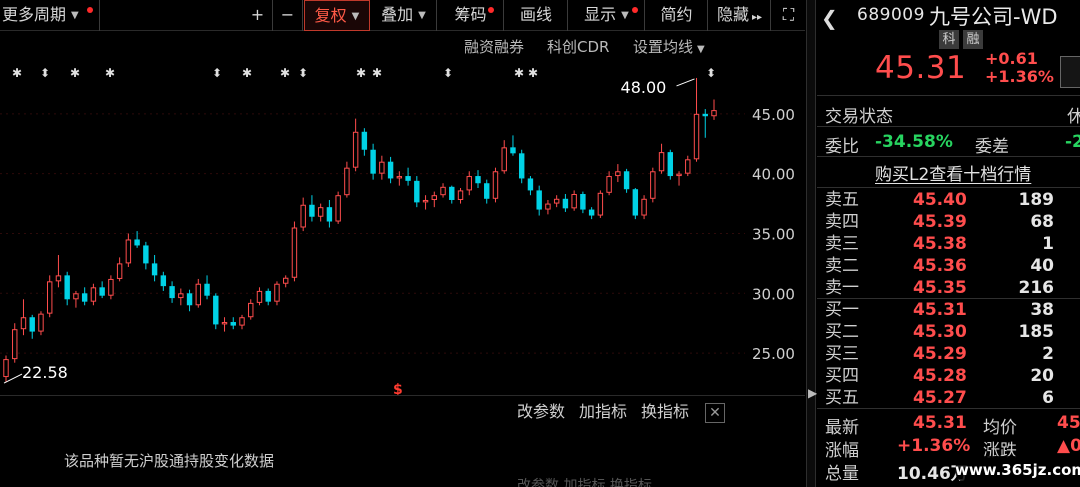 The height and width of the screenshot is (487, 1080). Describe the element at coordinates (842, 310) in the screenshot. I see `order-level-label: 买一` at that location.